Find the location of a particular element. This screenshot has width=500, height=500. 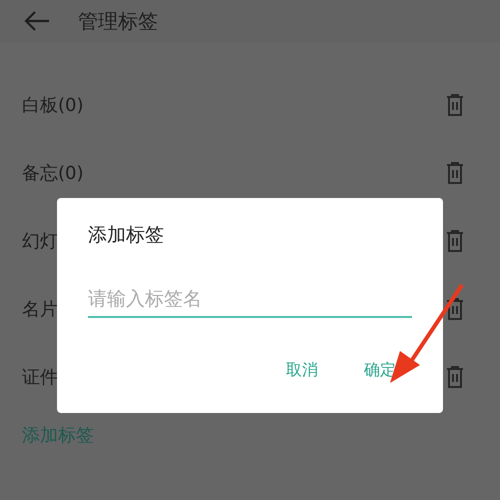

tag-name: 名片 is located at coordinates (40, 309).